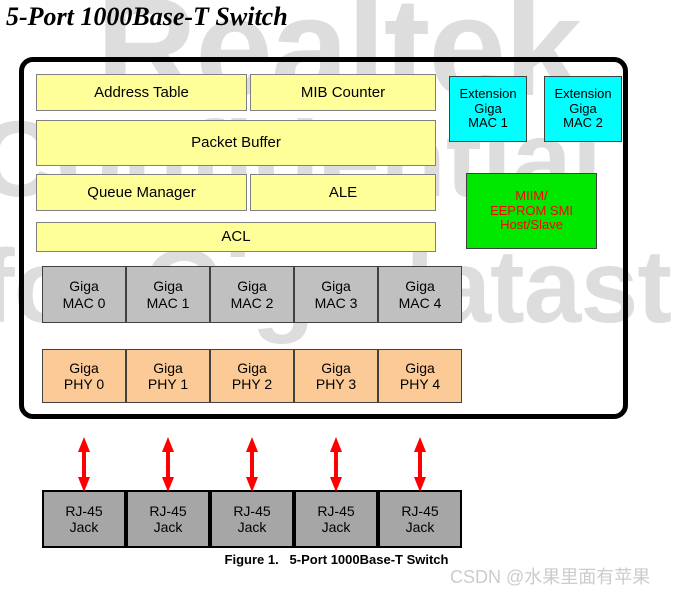 This screenshot has width=673, height=593. I want to click on block-rj45-jack-0: RJ-45 Jack, so click(84, 519).